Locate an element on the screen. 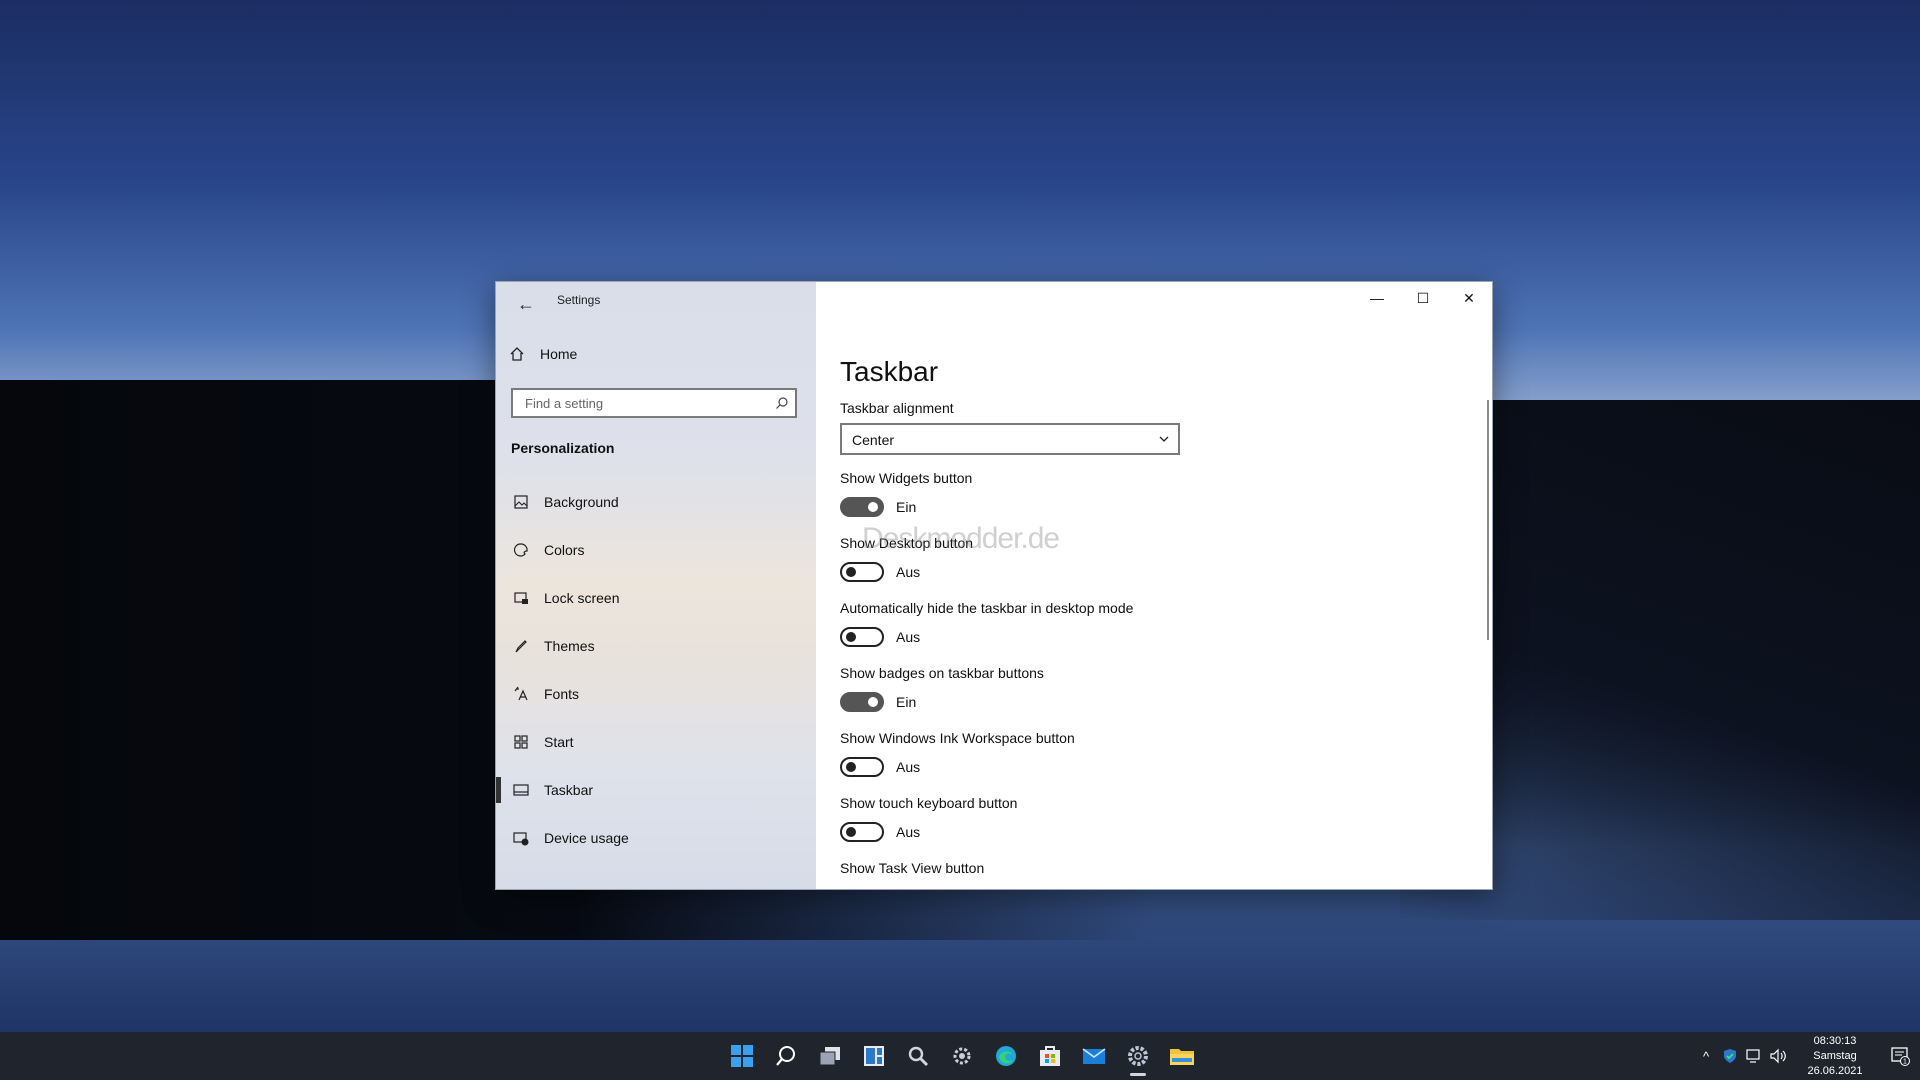  start-icon is located at coordinates (742, 1056).